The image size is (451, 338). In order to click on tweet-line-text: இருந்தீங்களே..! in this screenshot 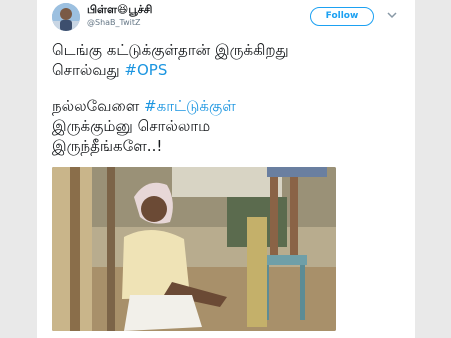, I will do `click(107, 146)`.